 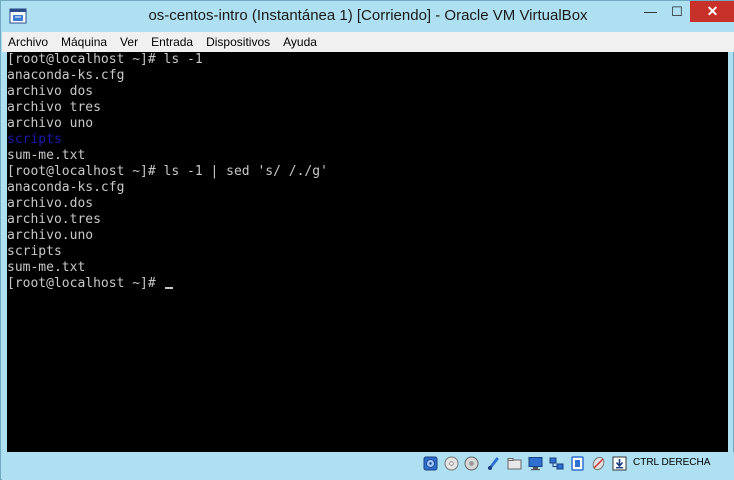 What do you see at coordinates (493, 463) in the screenshot?
I see `usb-icon` at bounding box center [493, 463].